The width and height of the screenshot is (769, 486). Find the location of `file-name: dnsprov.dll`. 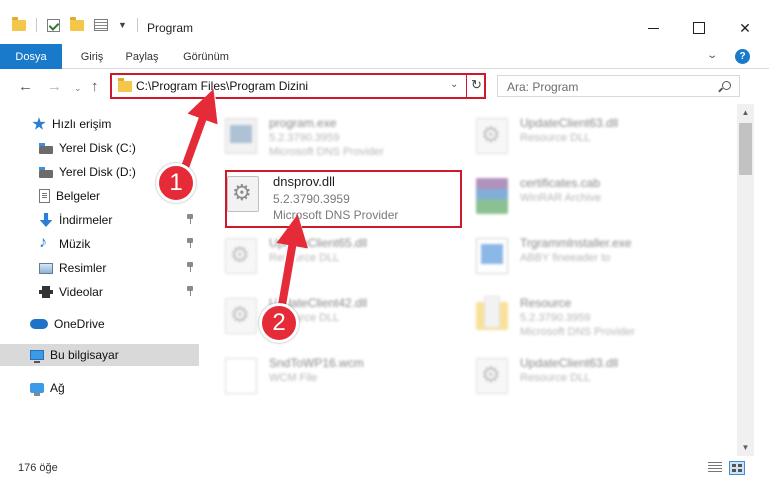

file-name: dnsprov.dll is located at coordinates (304, 181).